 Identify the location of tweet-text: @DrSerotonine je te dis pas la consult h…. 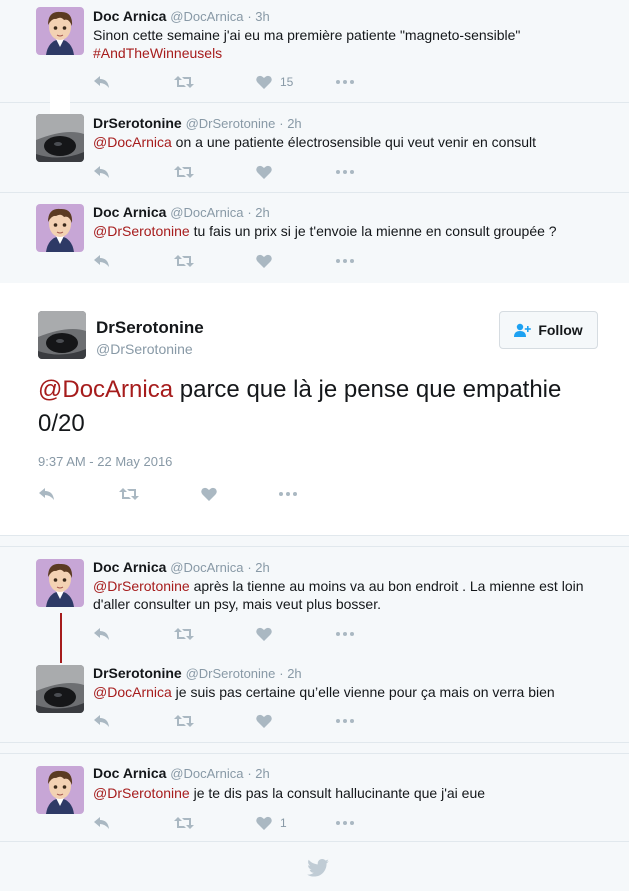
(353, 793).